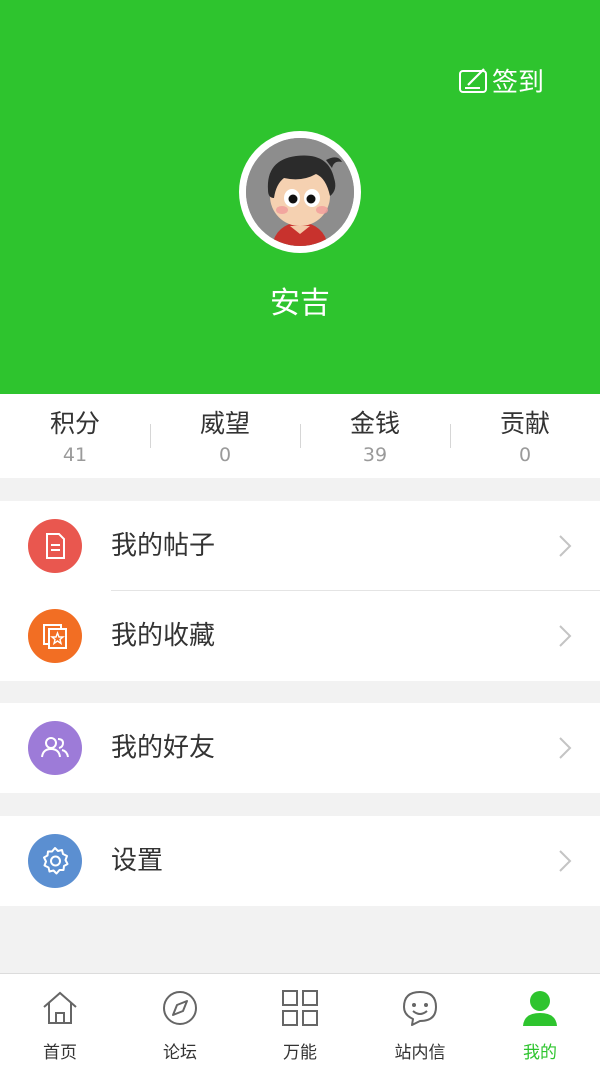 This screenshot has width=600, height=1065. I want to click on stat-prestige: 威望 0, so click(225, 436).